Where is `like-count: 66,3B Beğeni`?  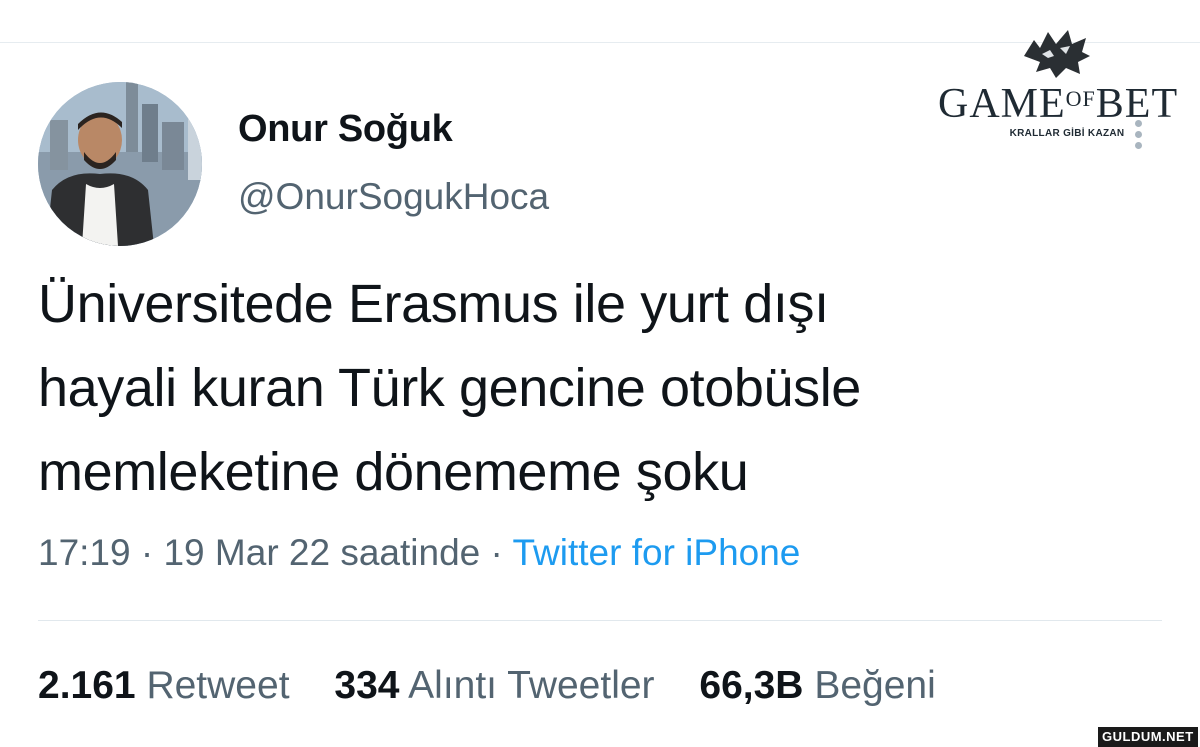 like-count: 66,3B Beğeni is located at coordinates (817, 686).